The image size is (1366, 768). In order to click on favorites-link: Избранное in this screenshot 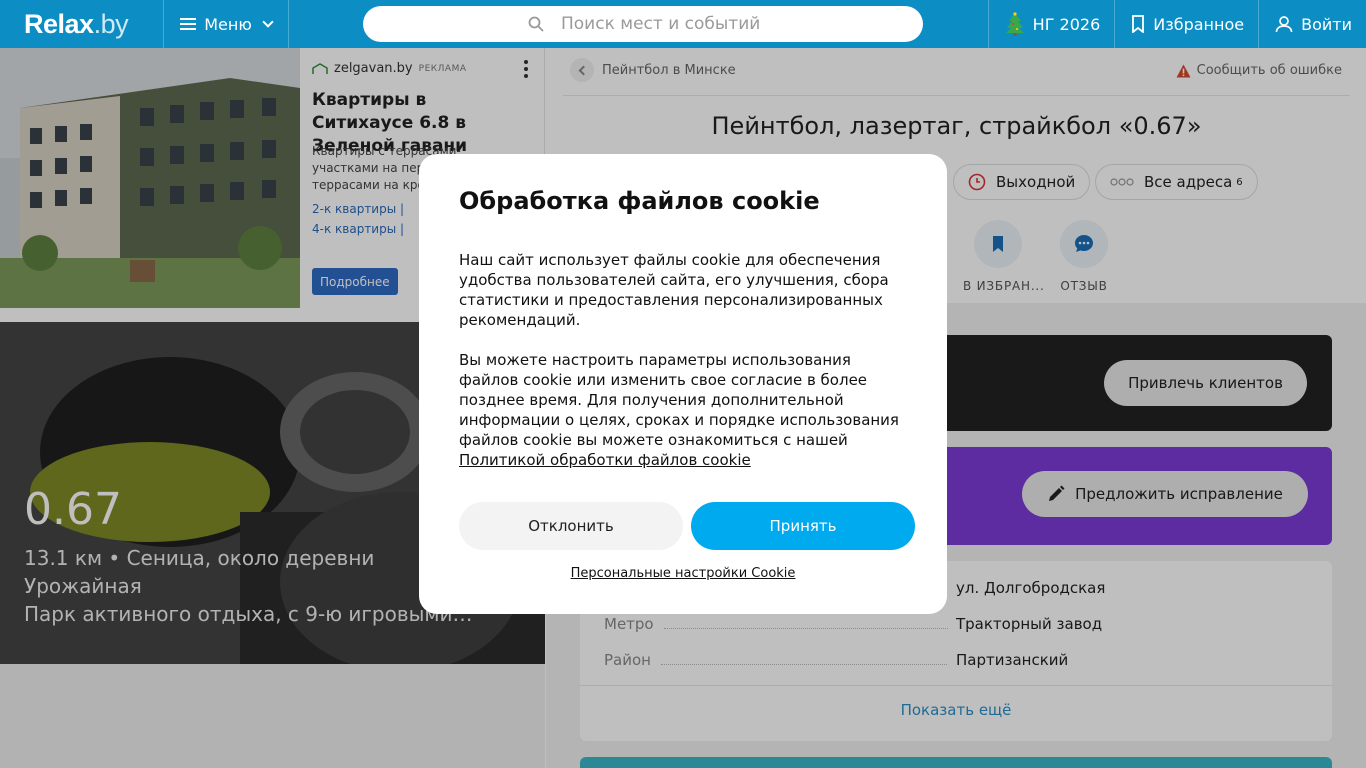, I will do `click(1186, 24)`.